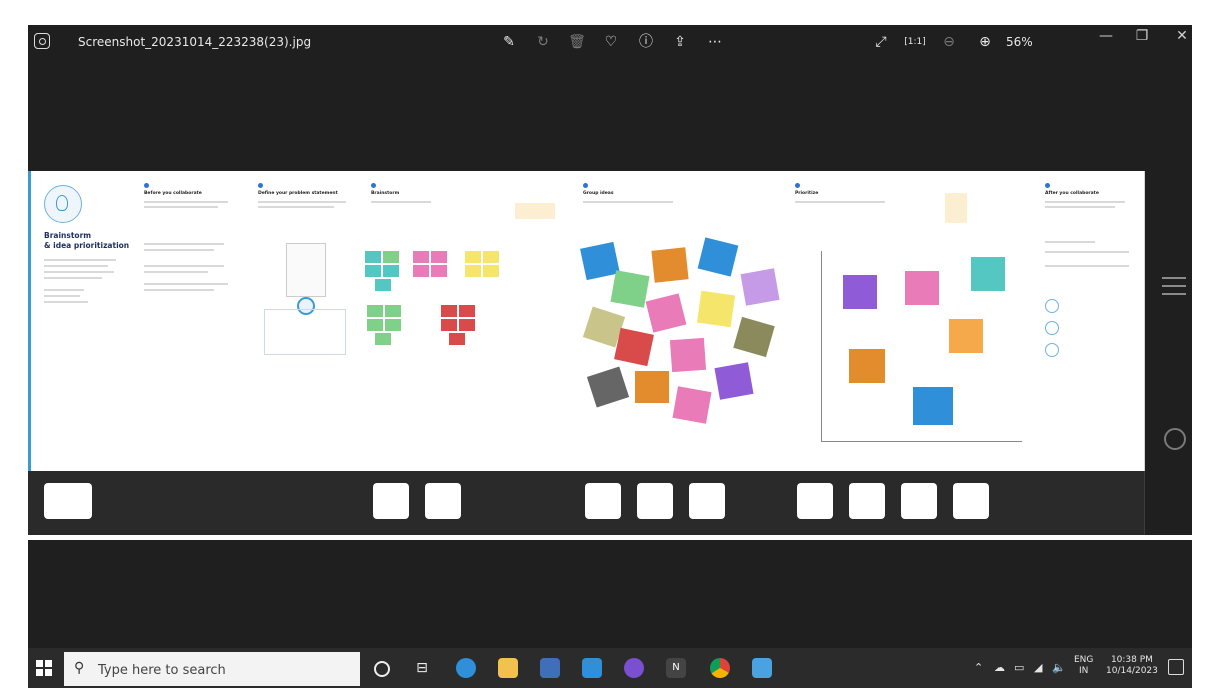 The image size is (1206, 688). I want to click on panel-title: Group ideas, so click(598, 193).